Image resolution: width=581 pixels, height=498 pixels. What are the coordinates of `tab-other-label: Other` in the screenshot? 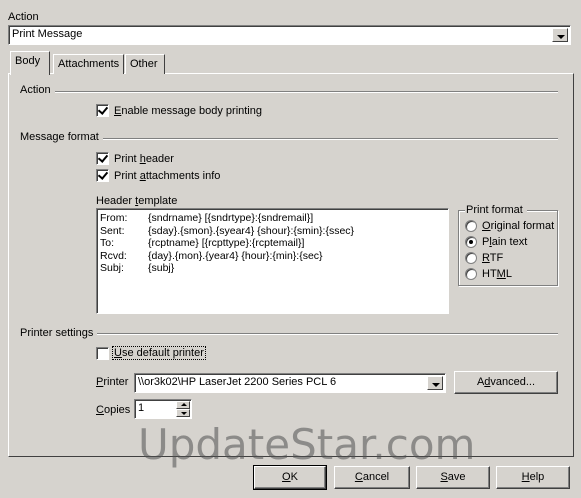 It's located at (144, 64).